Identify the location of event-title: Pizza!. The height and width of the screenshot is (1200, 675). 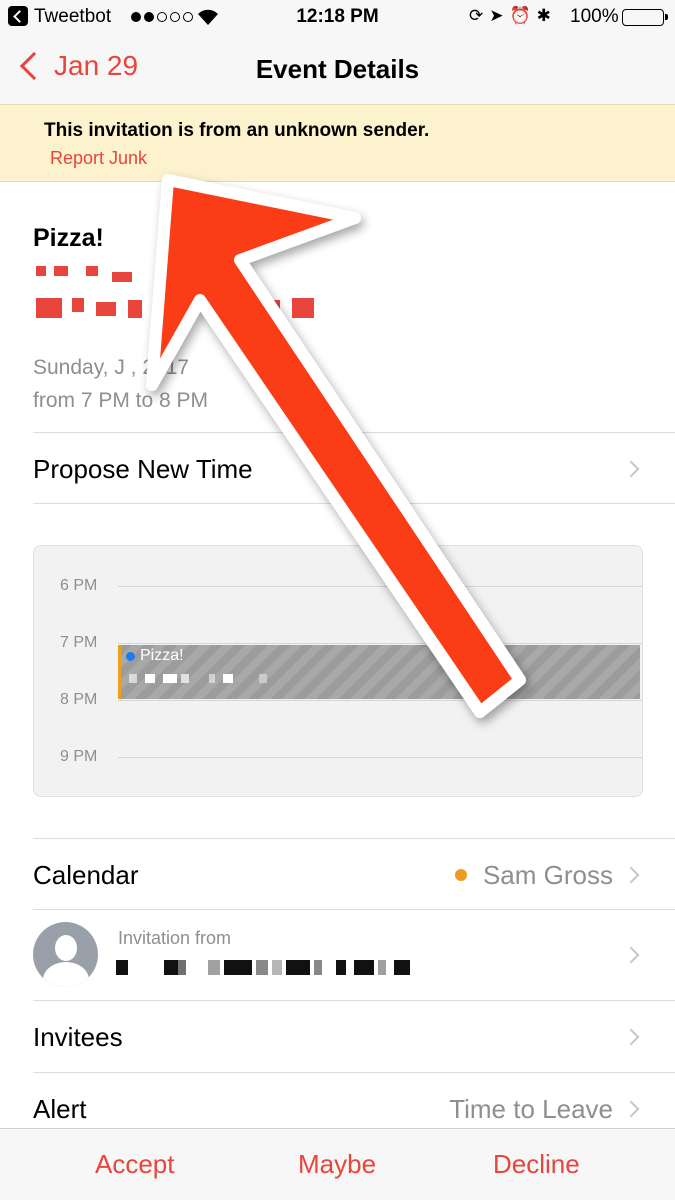
(68, 238).